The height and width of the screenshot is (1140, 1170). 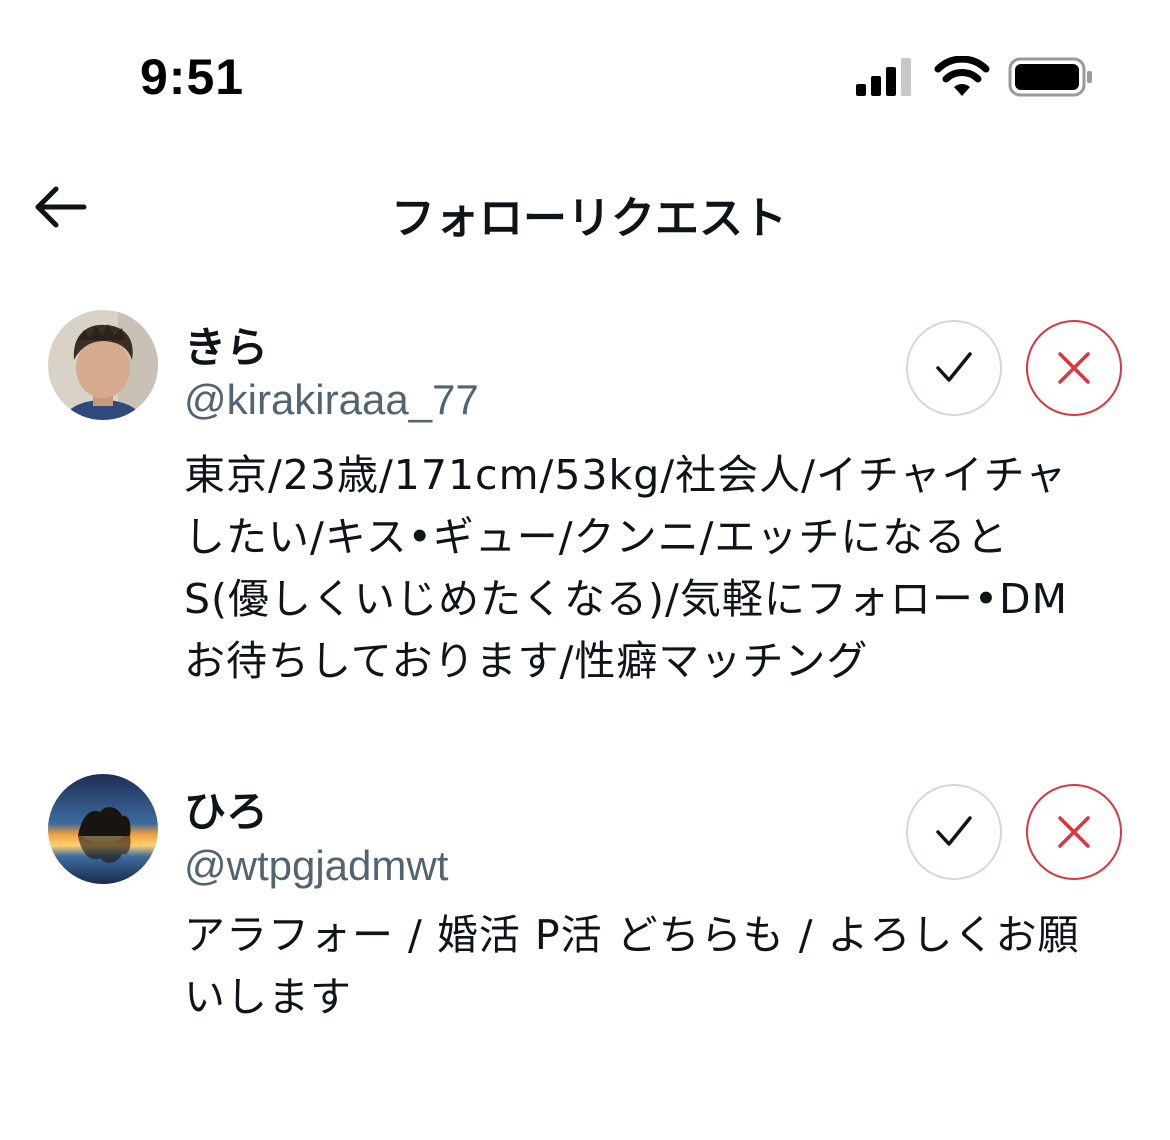 What do you see at coordinates (883, 77) in the screenshot?
I see `signal-icon` at bounding box center [883, 77].